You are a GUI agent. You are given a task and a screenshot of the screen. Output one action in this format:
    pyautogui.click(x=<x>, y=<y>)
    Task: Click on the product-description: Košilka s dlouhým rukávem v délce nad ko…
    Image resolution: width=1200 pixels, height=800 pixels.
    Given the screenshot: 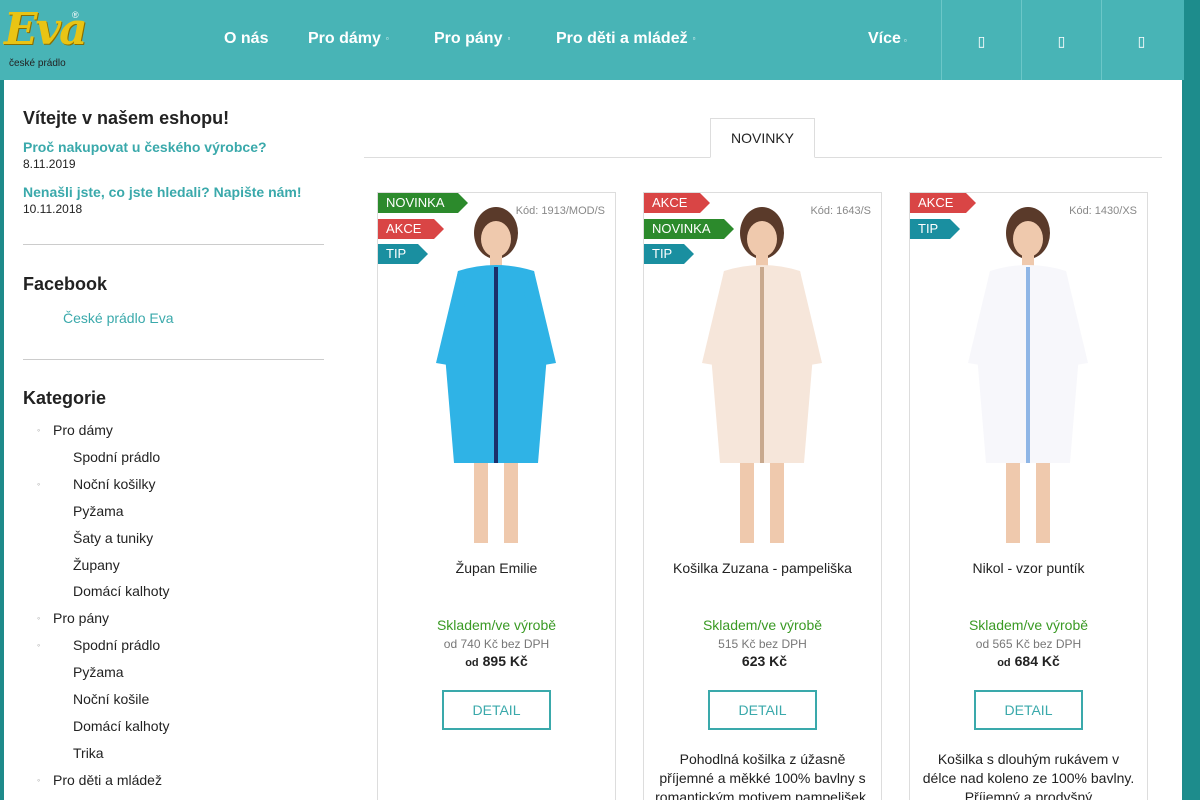 What is the action you would take?
    pyautogui.click(x=1028, y=775)
    